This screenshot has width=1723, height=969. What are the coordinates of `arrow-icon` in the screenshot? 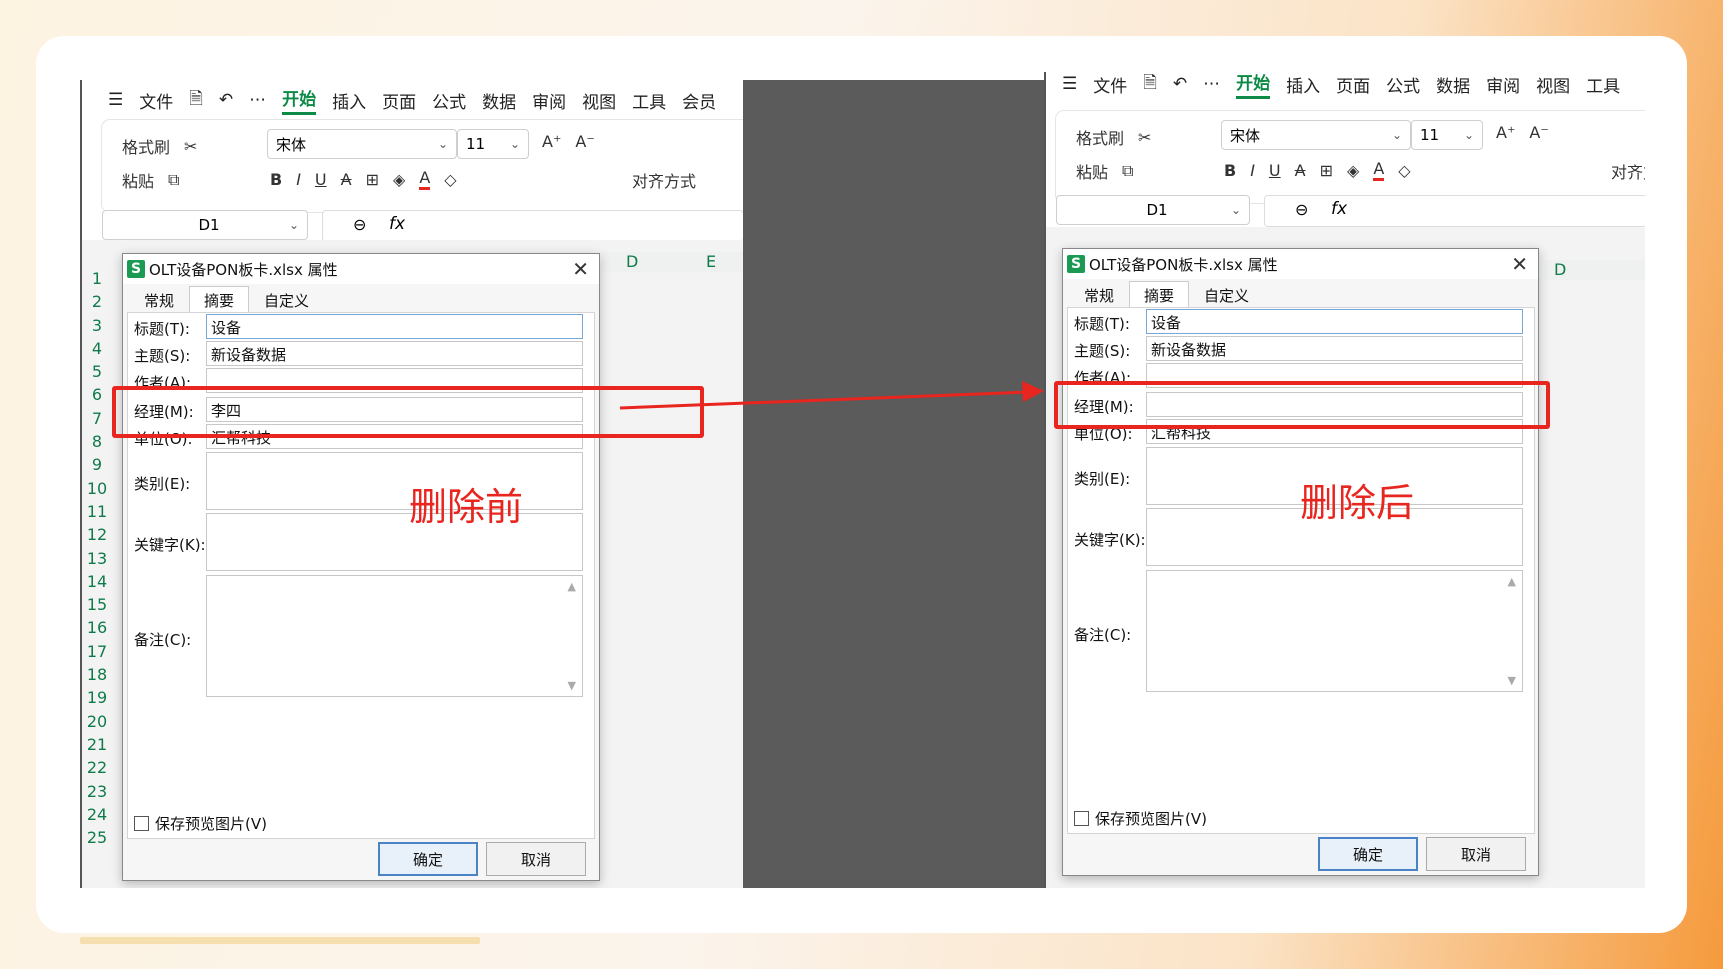 It's located at (831, 395).